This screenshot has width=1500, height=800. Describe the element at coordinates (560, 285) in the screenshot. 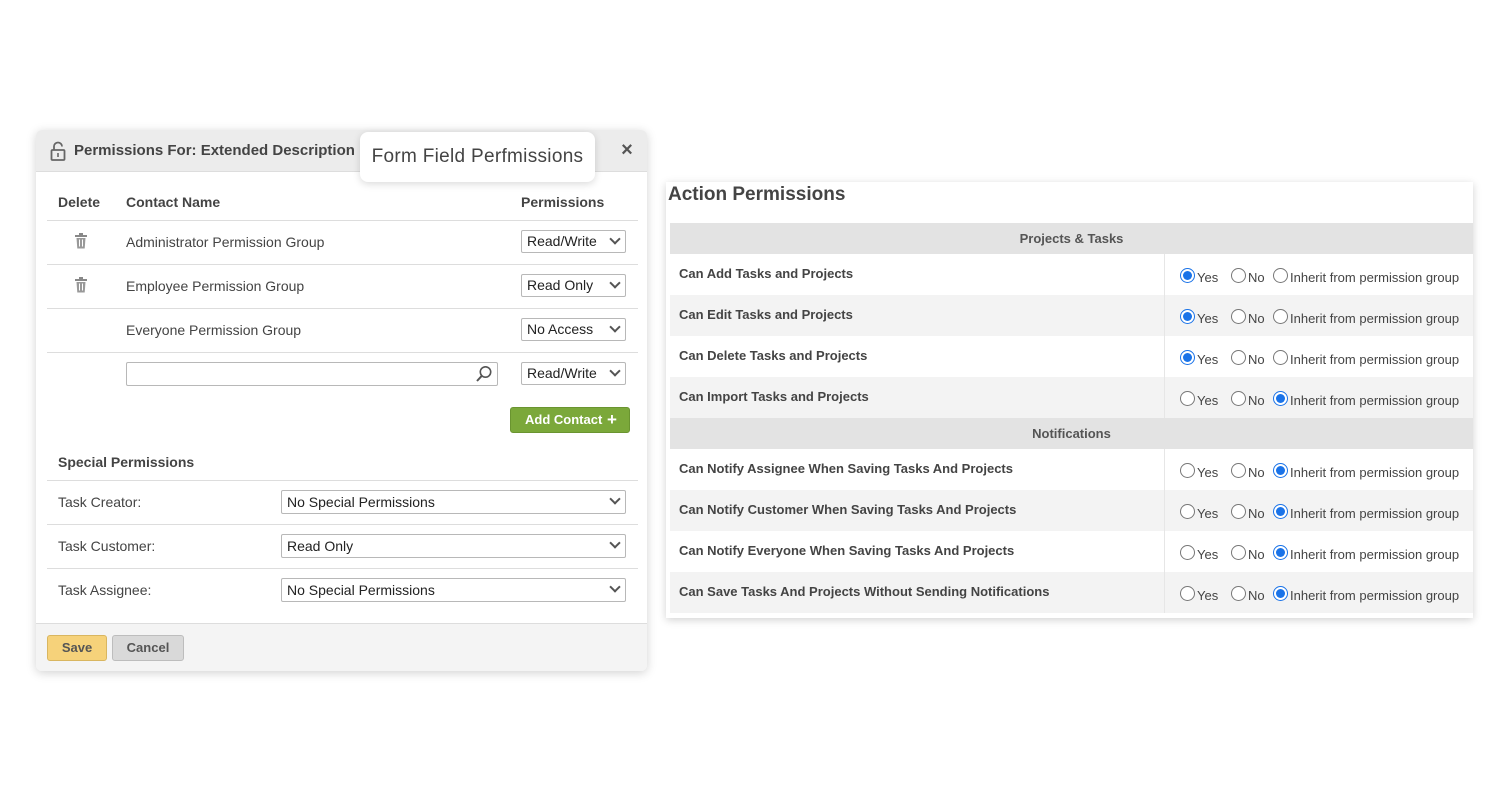

I see `permission-select-value: Read Only` at that location.